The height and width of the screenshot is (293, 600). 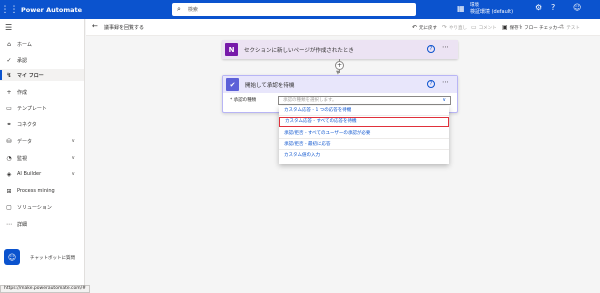 What do you see at coordinates (179, 9) in the screenshot?
I see `search-icon: ⌕` at bounding box center [179, 9].